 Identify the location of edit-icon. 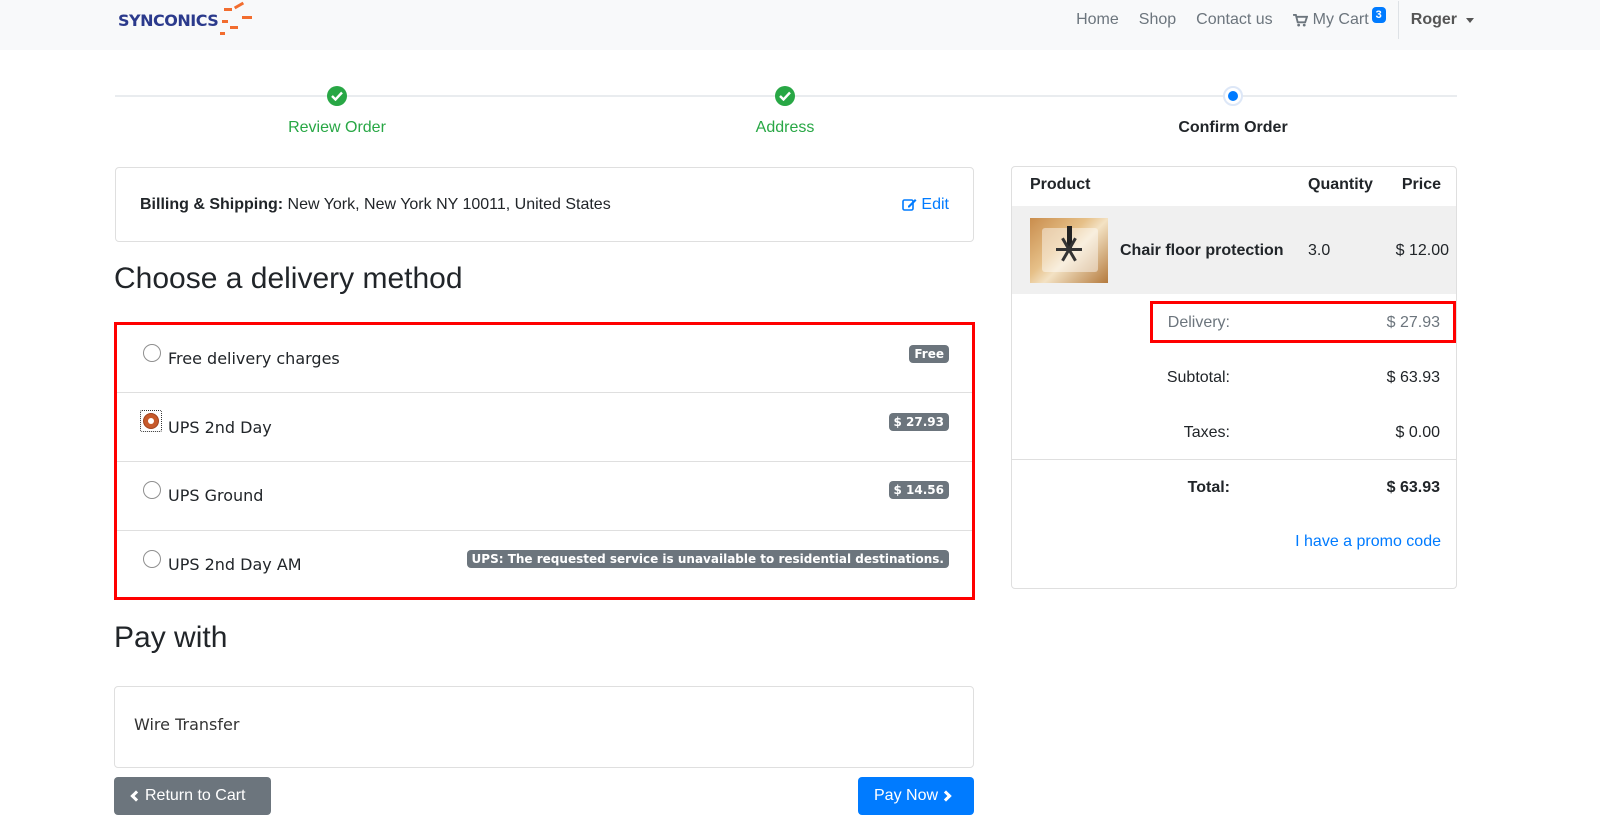
(909, 205).